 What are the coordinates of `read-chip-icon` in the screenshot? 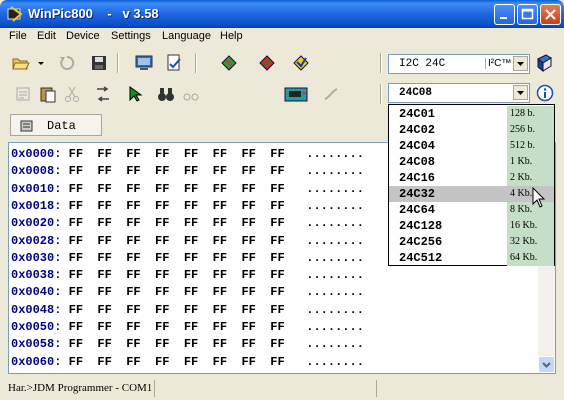 It's located at (229, 63).